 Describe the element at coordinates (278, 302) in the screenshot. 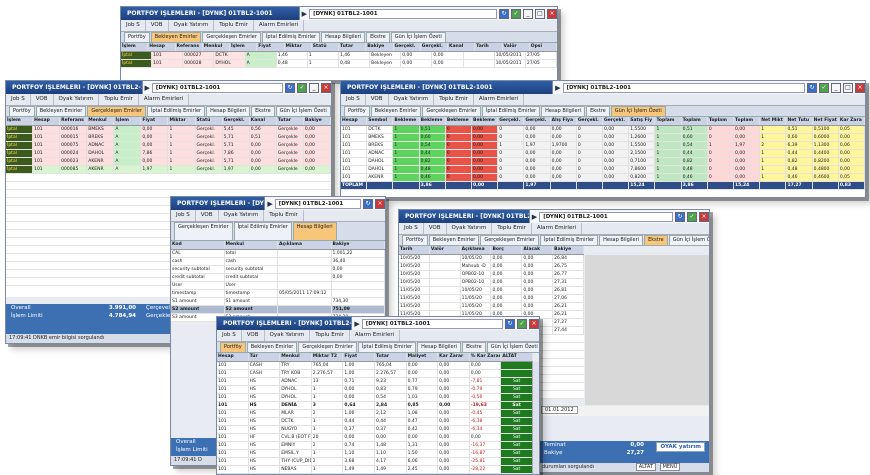

I see `table-row: S1 amount S1 amount 734,30` at that location.